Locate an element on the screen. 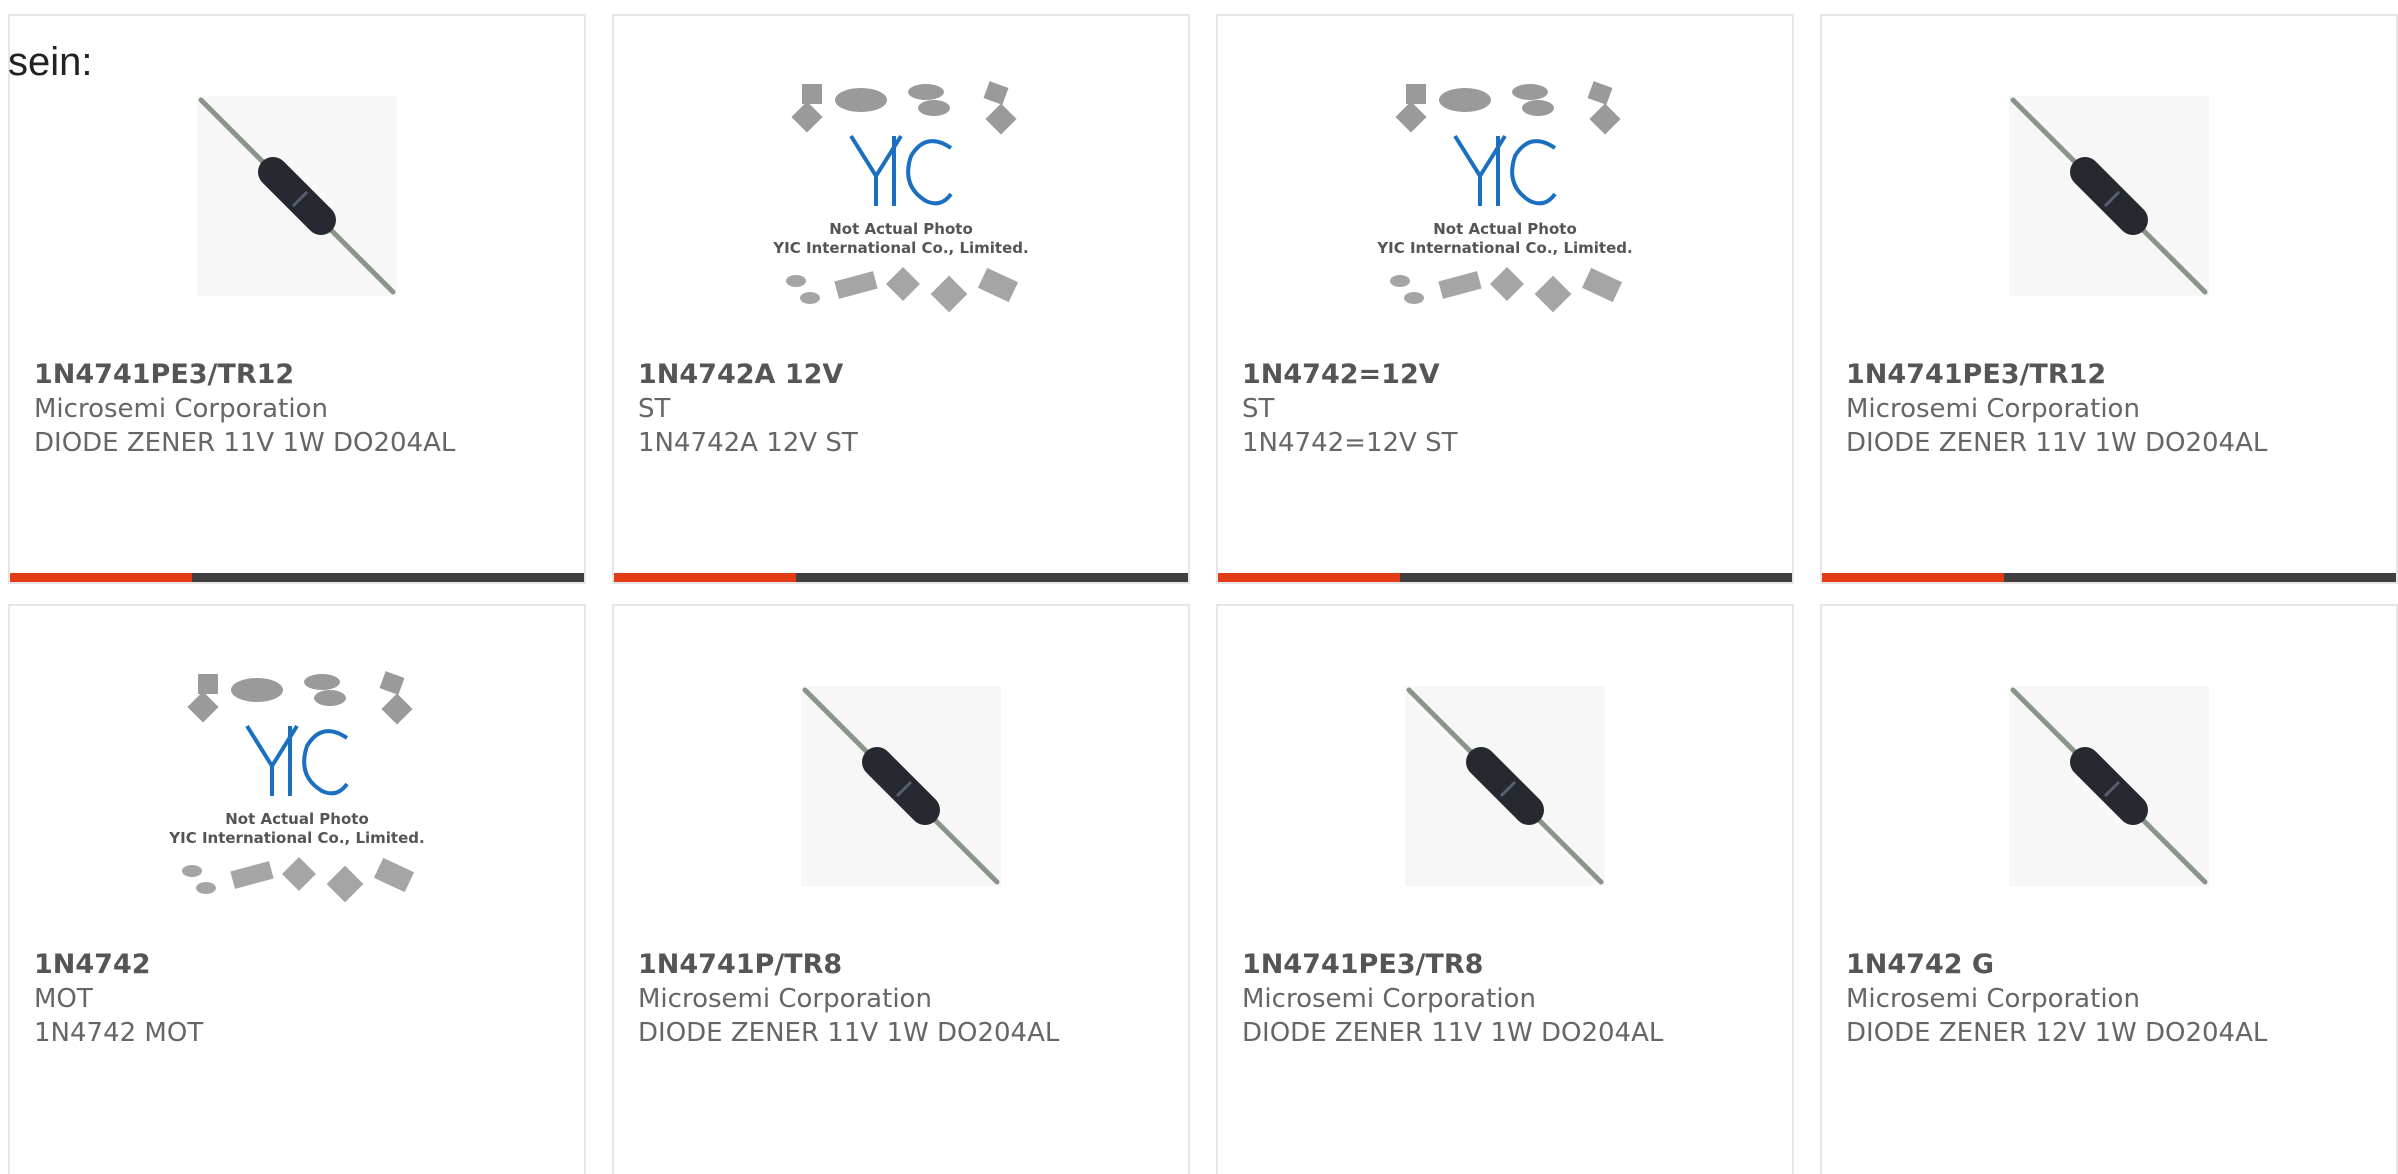  description: 1N4742A 12V ST is located at coordinates (748, 443).